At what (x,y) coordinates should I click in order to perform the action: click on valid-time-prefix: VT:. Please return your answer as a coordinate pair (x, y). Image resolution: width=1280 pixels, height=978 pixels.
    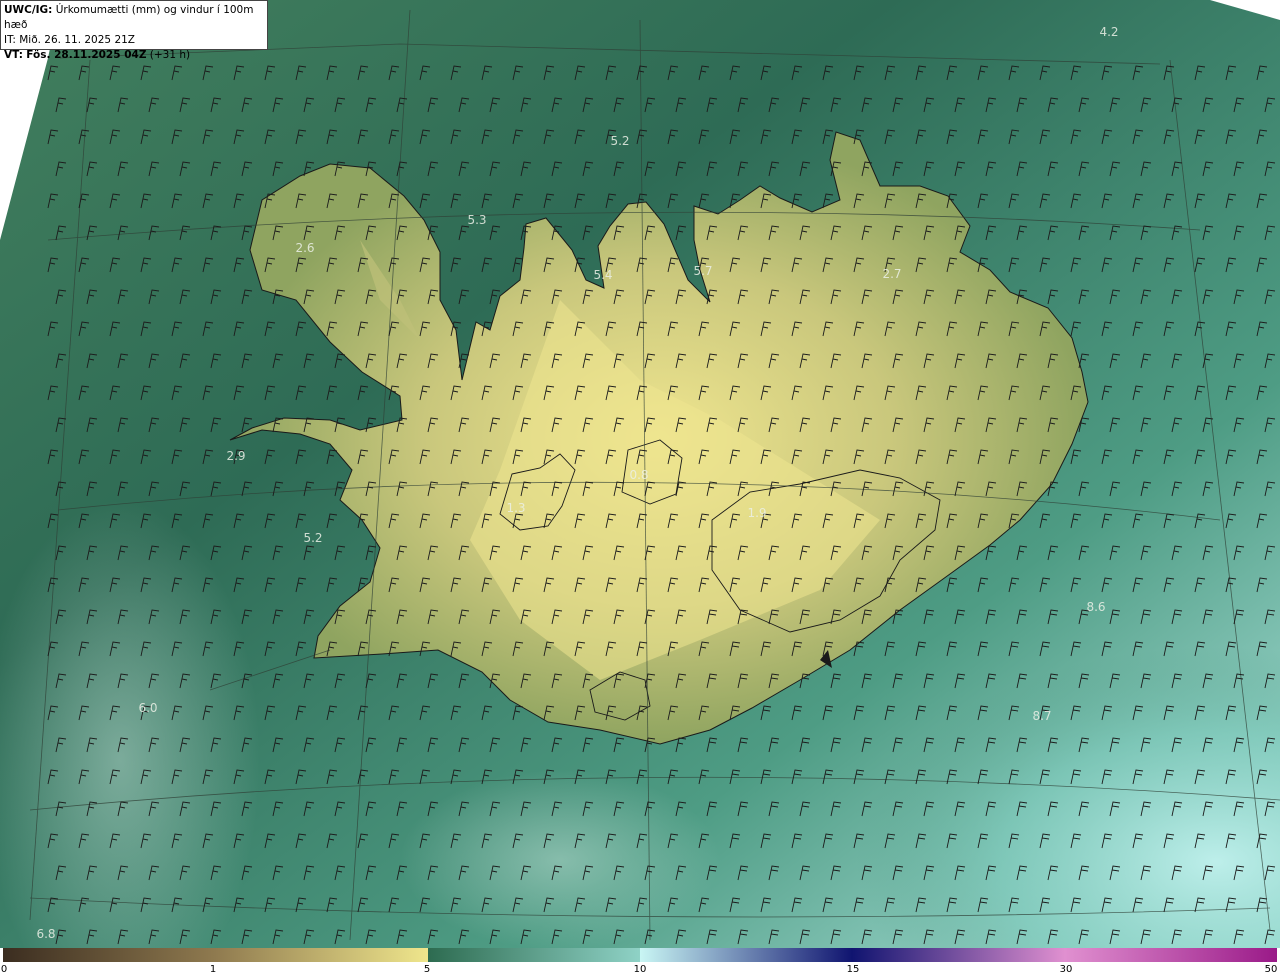
    Looking at the image, I should click on (13, 55).